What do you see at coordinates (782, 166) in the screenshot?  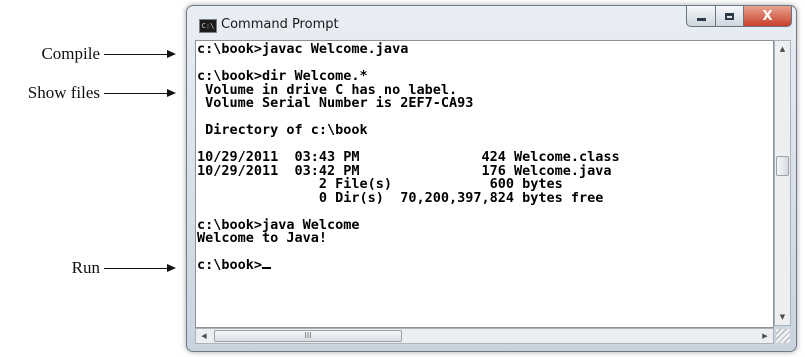 I see `vertical-scroll-thumb` at bounding box center [782, 166].